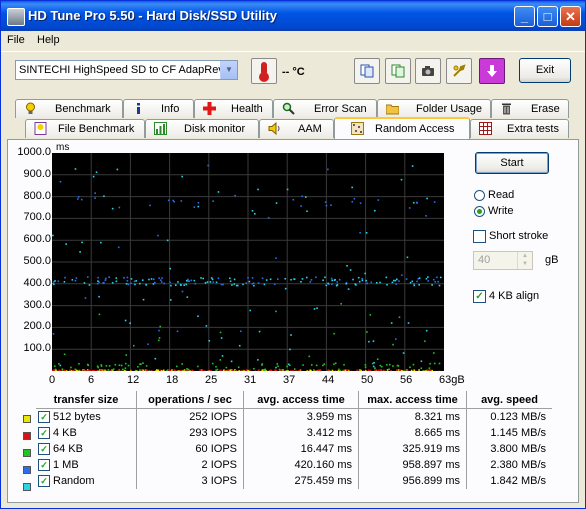 This screenshot has height=509, width=586. Describe the element at coordinates (85, 128) in the screenshot. I see `tab-file-benchmark: File Benchmark` at that location.